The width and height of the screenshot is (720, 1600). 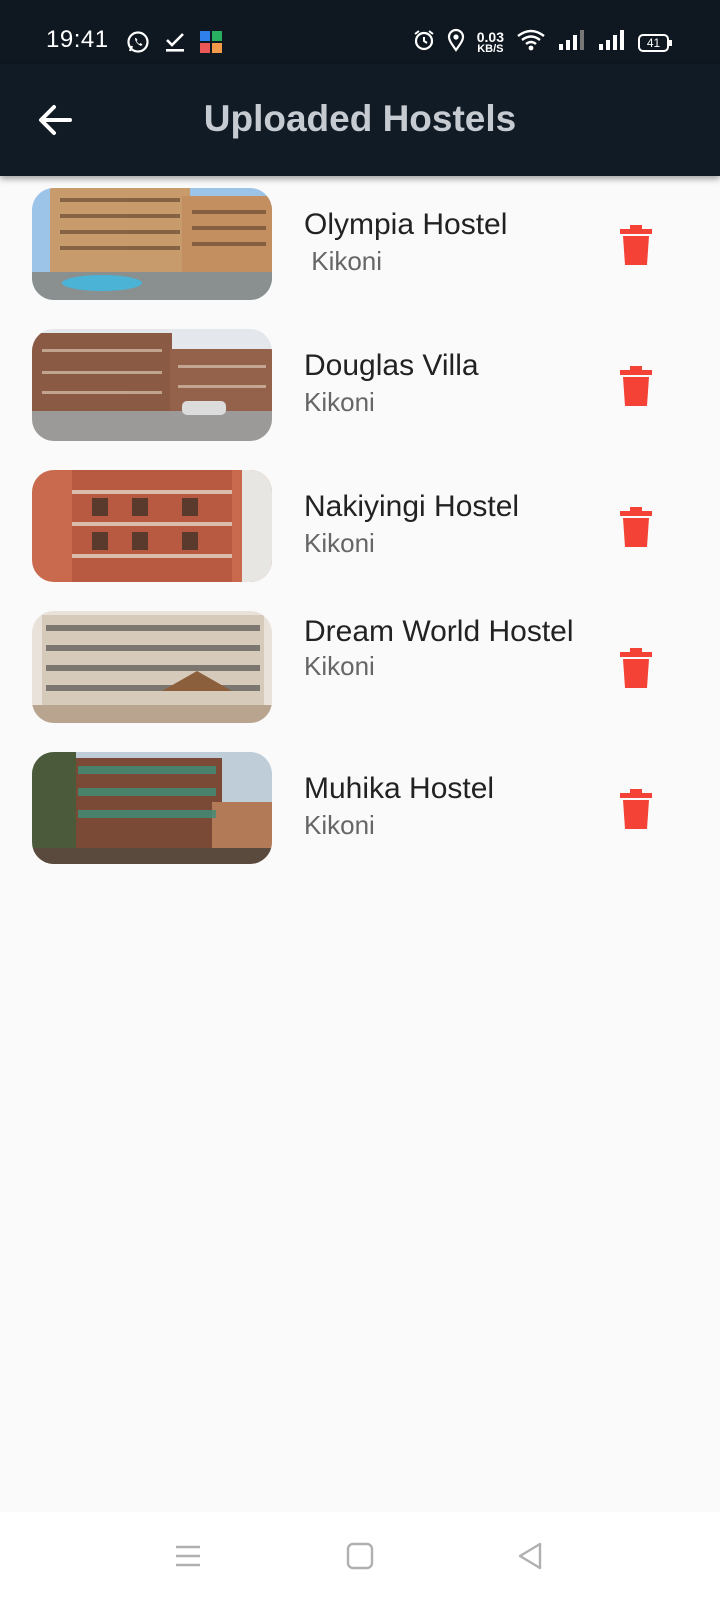 What do you see at coordinates (412, 506) in the screenshot?
I see `hostel-name: Nakiyingi Hostel` at bounding box center [412, 506].